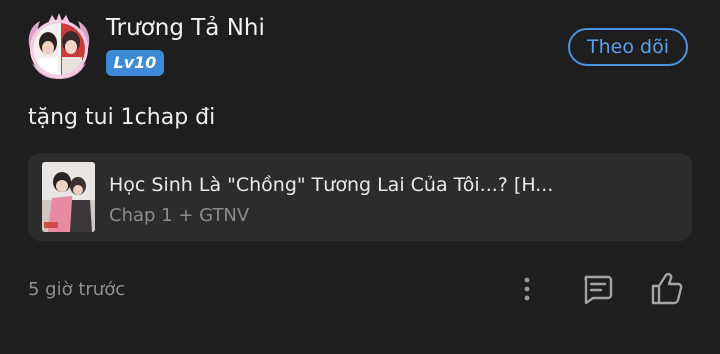  What do you see at coordinates (179, 215) in the screenshot?
I see `chapter-subtitle: Chap 1 + GTNV` at bounding box center [179, 215].